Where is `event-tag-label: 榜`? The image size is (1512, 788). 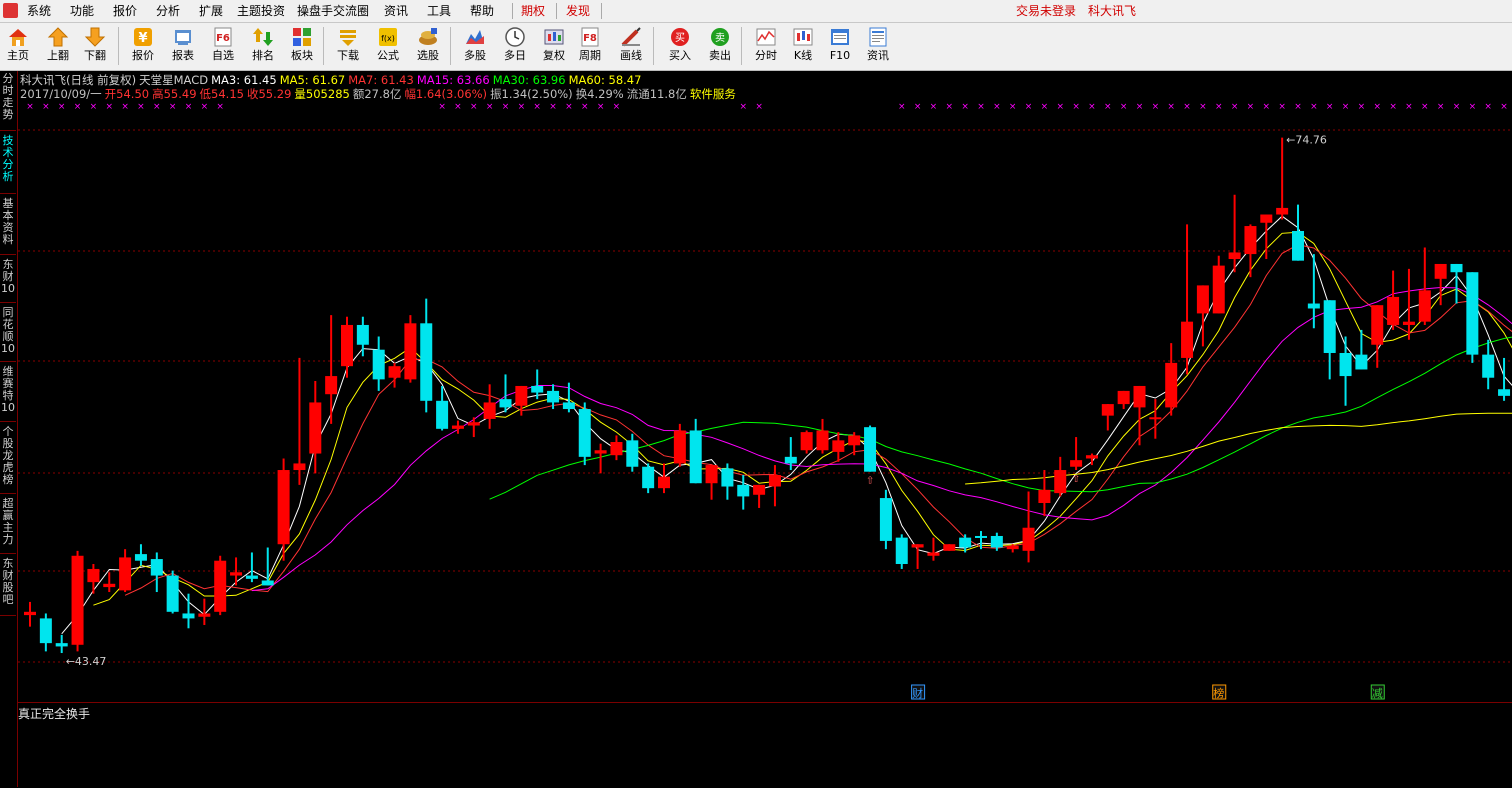 event-tag-label: 榜 is located at coordinates (1218, 693).